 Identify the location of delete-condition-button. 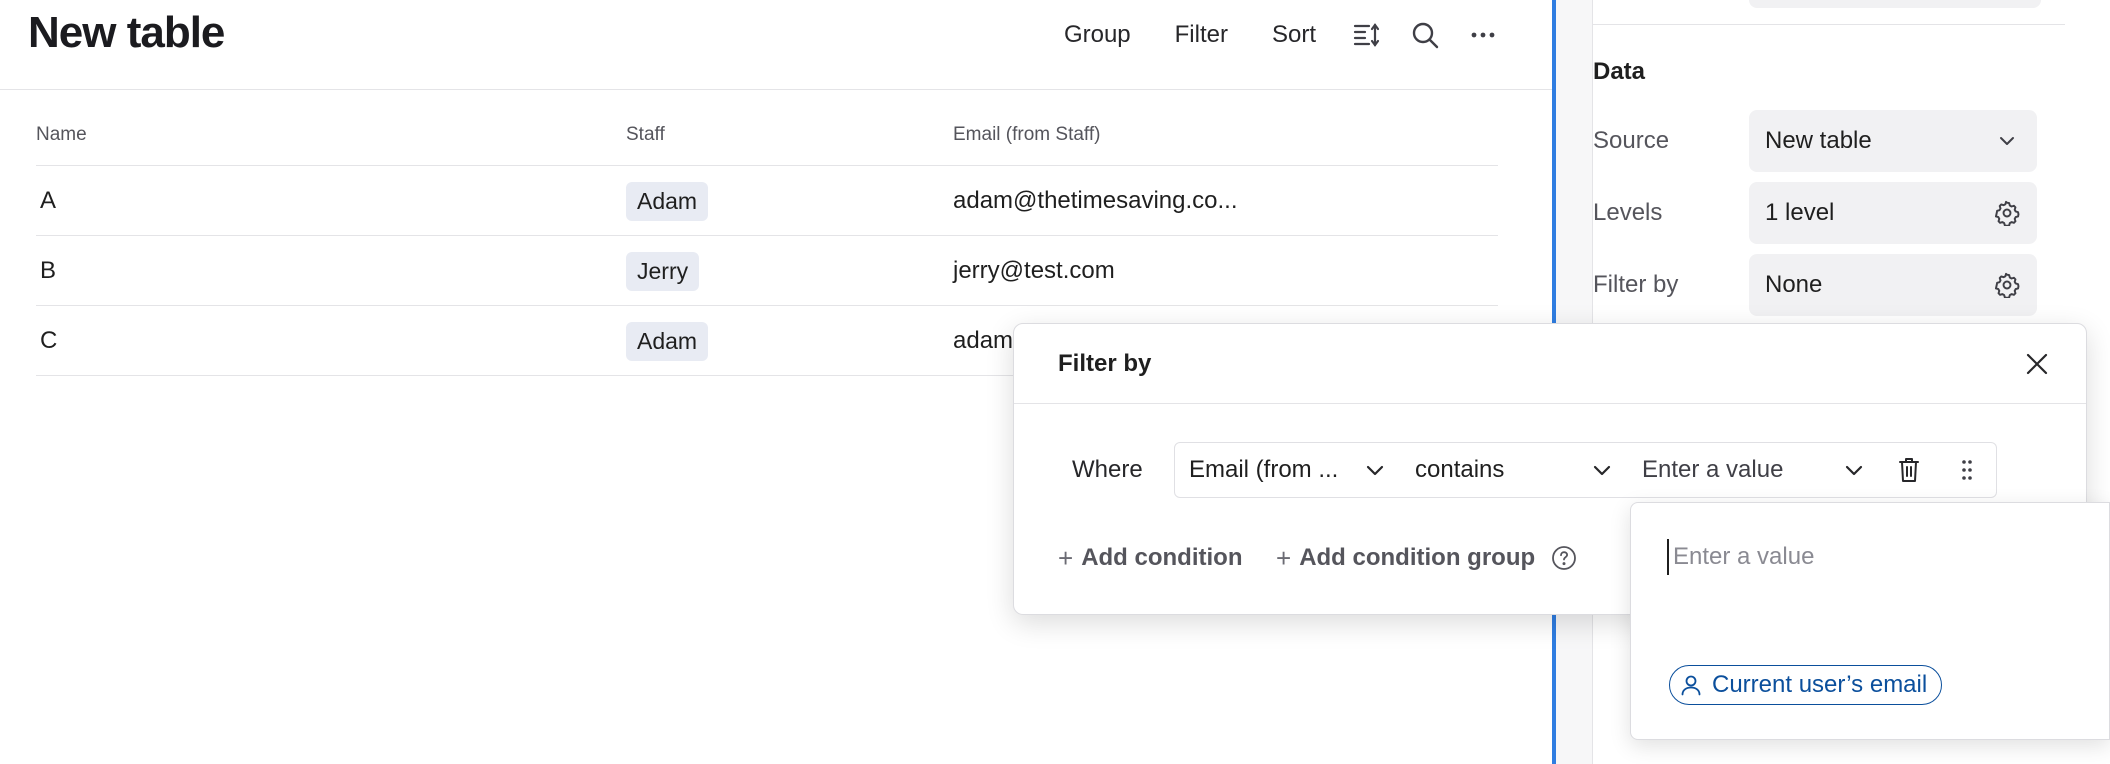
(1909, 470).